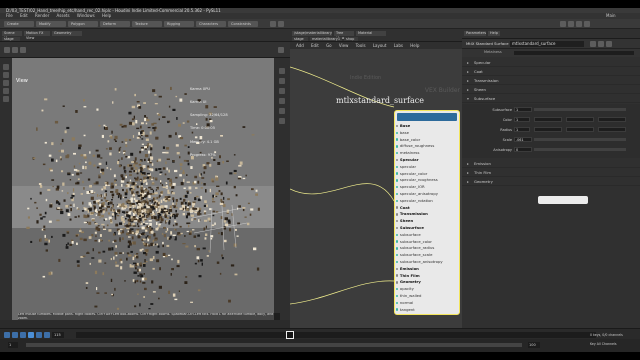 The height and width of the screenshot is (360, 640). What do you see at coordinates (9, 15) in the screenshot?
I see `menu-file: File` at bounding box center [9, 15].